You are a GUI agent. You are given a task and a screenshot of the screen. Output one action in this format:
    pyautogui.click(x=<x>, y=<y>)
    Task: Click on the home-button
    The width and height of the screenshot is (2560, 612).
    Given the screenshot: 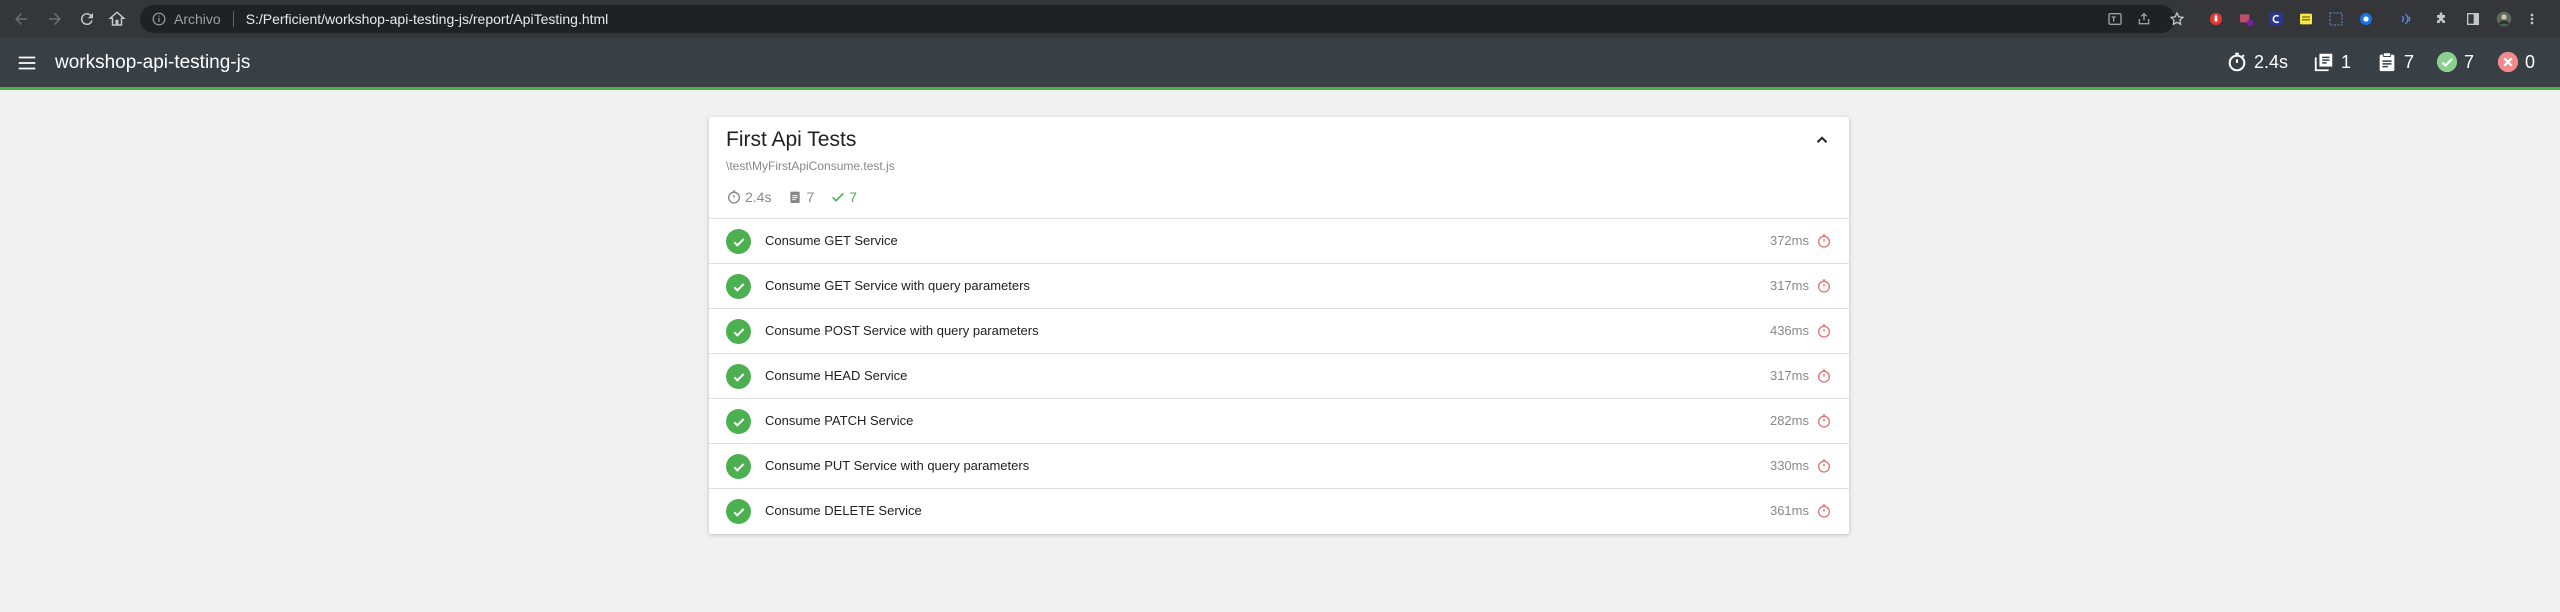 What is the action you would take?
    pyautogui.click(x=117, y=19)
    